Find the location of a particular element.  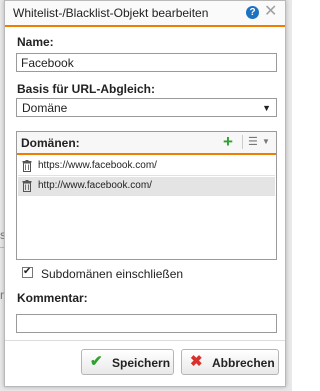

comment-label: Kommentar: is located at coordinates (52, 298).